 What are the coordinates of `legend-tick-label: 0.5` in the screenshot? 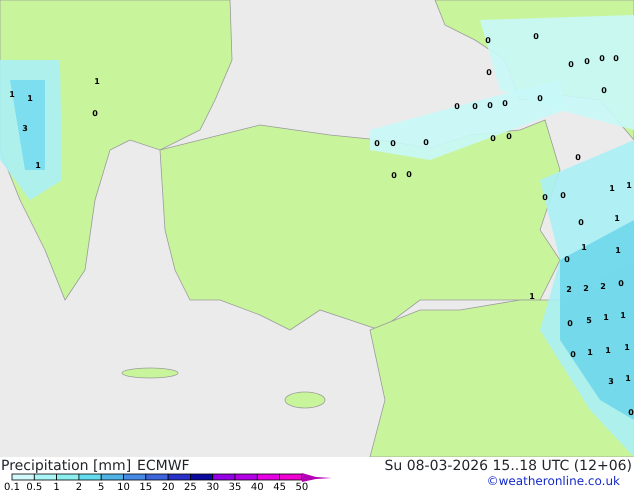 It's located at (34, 486).